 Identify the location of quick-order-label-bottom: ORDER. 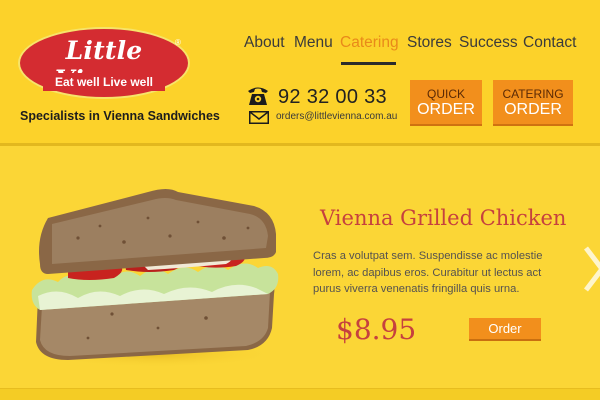
(446, 109).